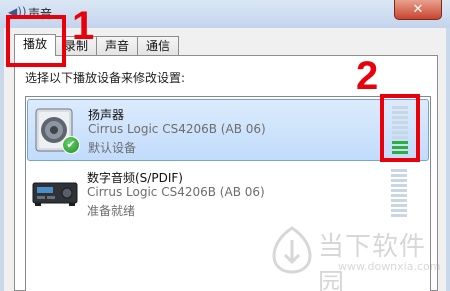 The image size is (450, 291). Describe the element at coordinates (418, 10) in the screenshot. I see `close-button: ✕` at that location.